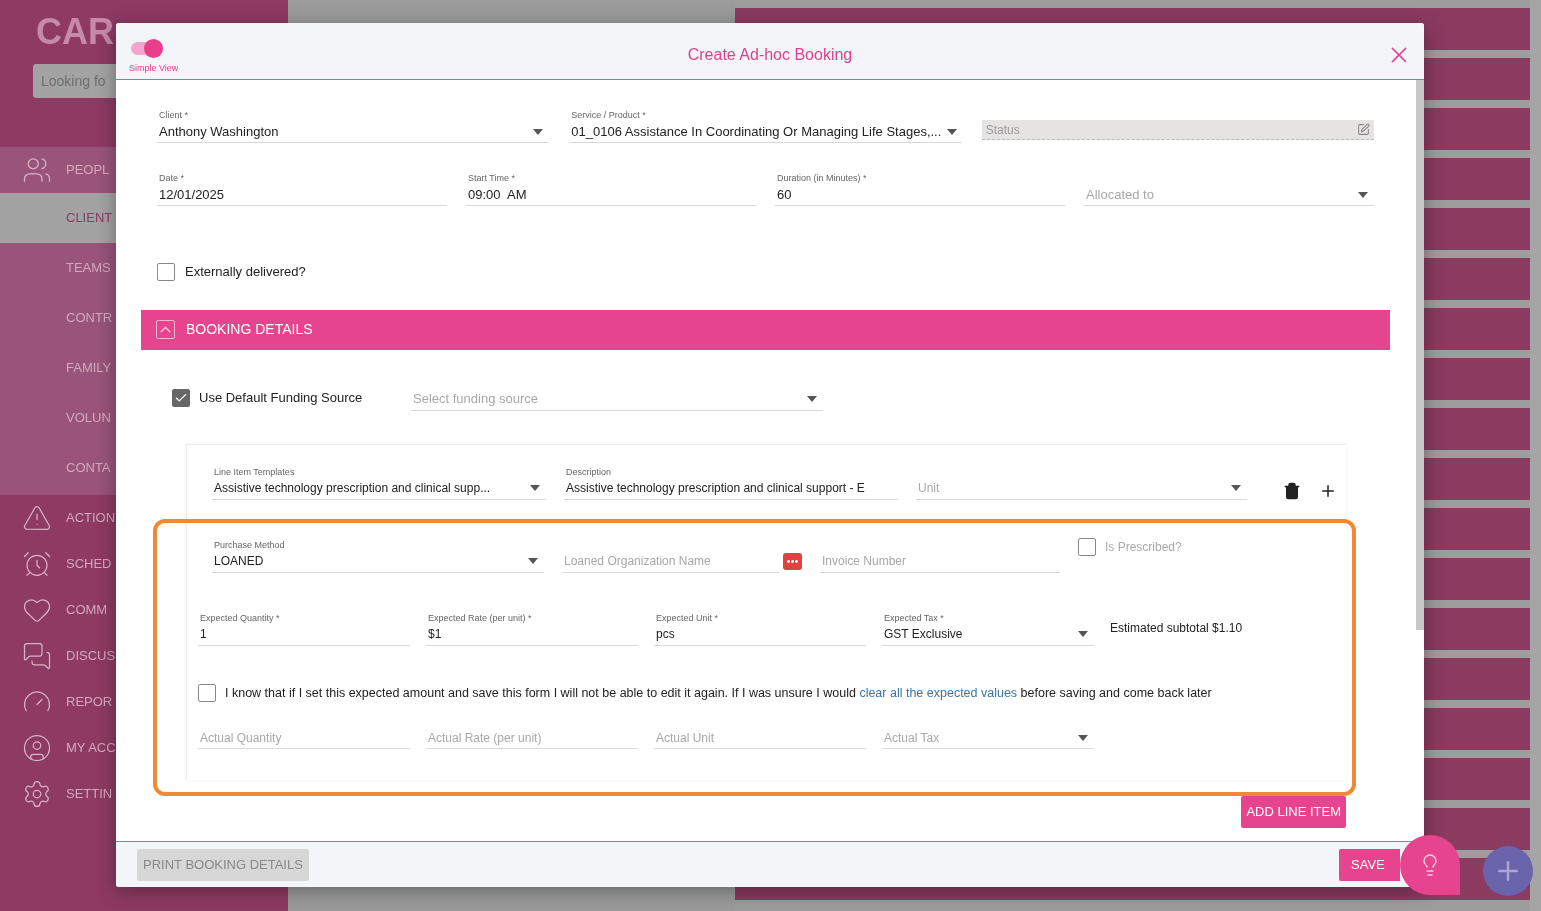 The height and width of the screenshot is (911, 1541). I want to click on default-funding-label: Use Default Funding Source, so click(281, 398).